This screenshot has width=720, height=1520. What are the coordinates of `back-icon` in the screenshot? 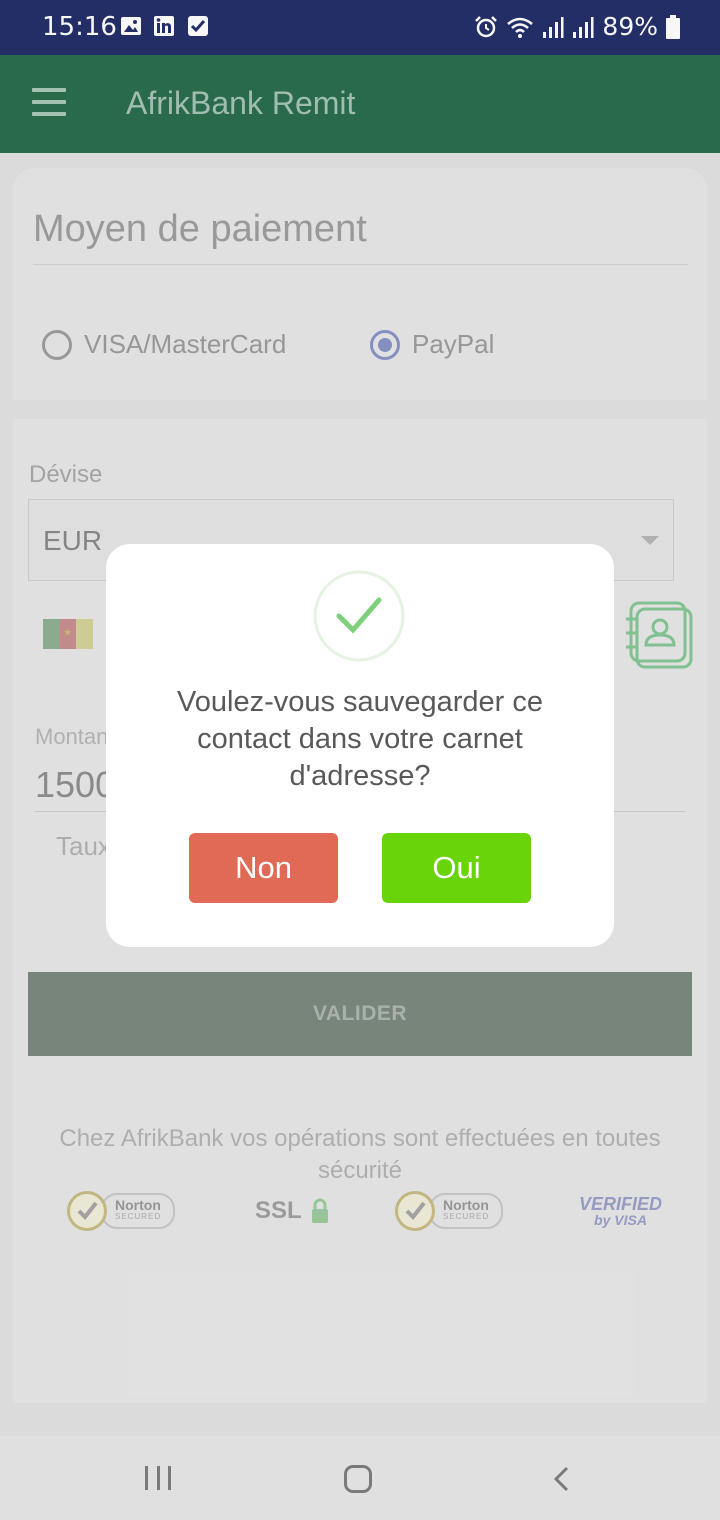 It's located at (562, 1479).